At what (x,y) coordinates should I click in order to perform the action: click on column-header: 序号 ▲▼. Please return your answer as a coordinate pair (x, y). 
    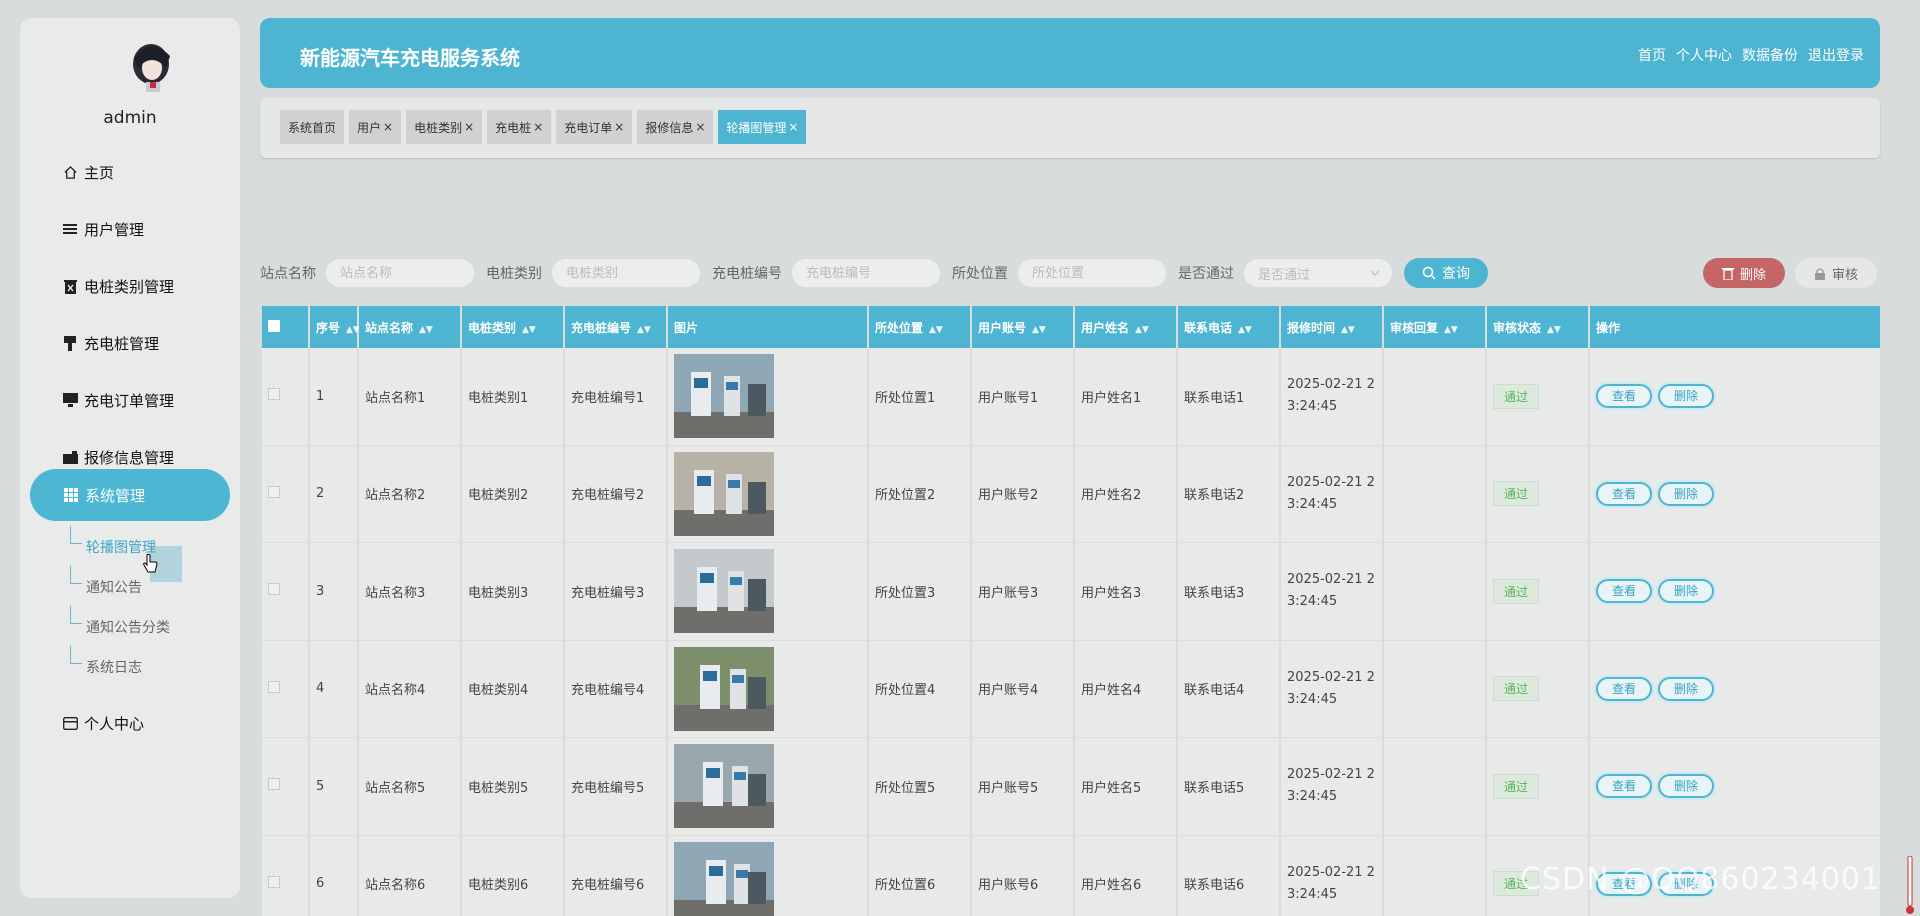
    Looking at the image, I should click on (335, 327).